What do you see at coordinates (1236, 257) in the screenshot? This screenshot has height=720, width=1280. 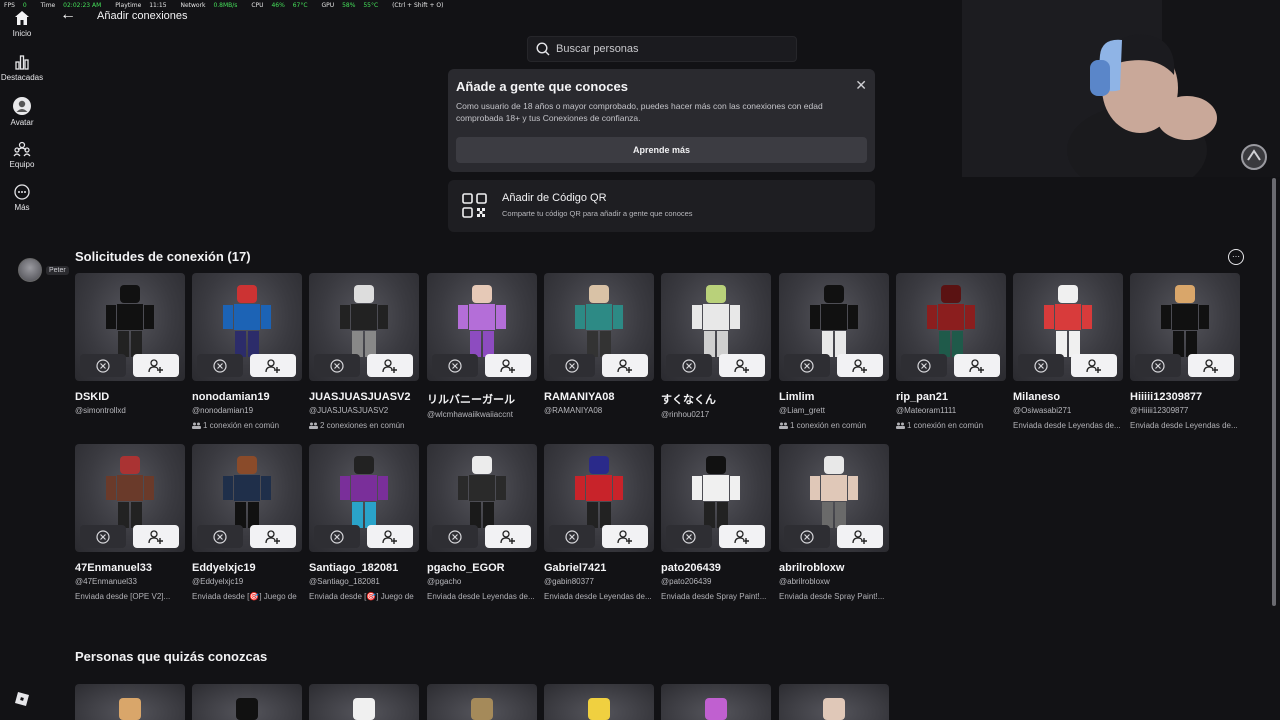 I see `more-options-icon: ⋯` at bounding box center [1236, 257].